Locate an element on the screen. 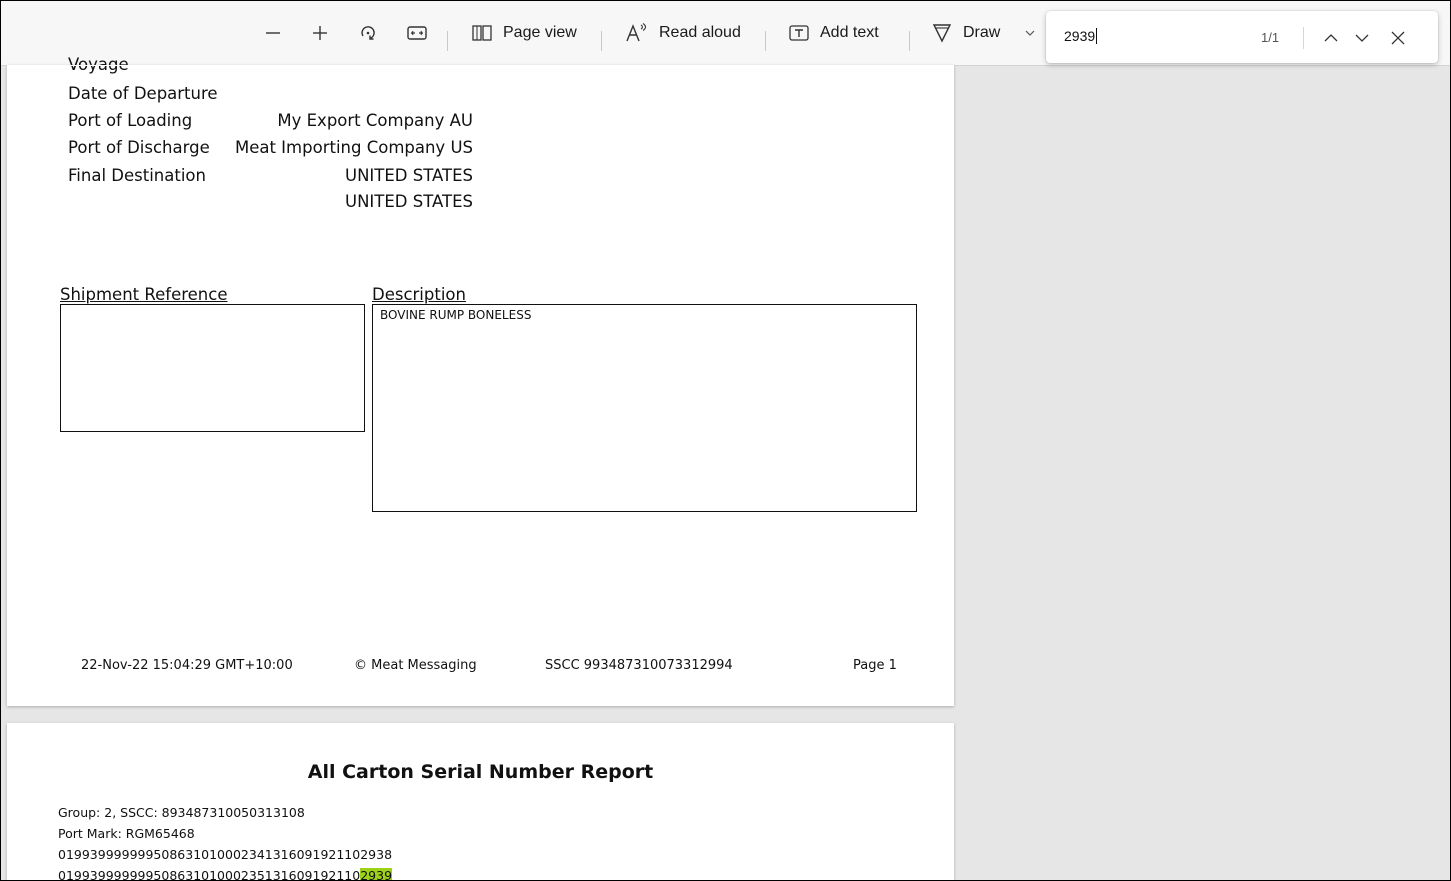 The height and width of the screenshot is (881, 1451). draw-options-dropdown is located at coordinates (1030, 33).